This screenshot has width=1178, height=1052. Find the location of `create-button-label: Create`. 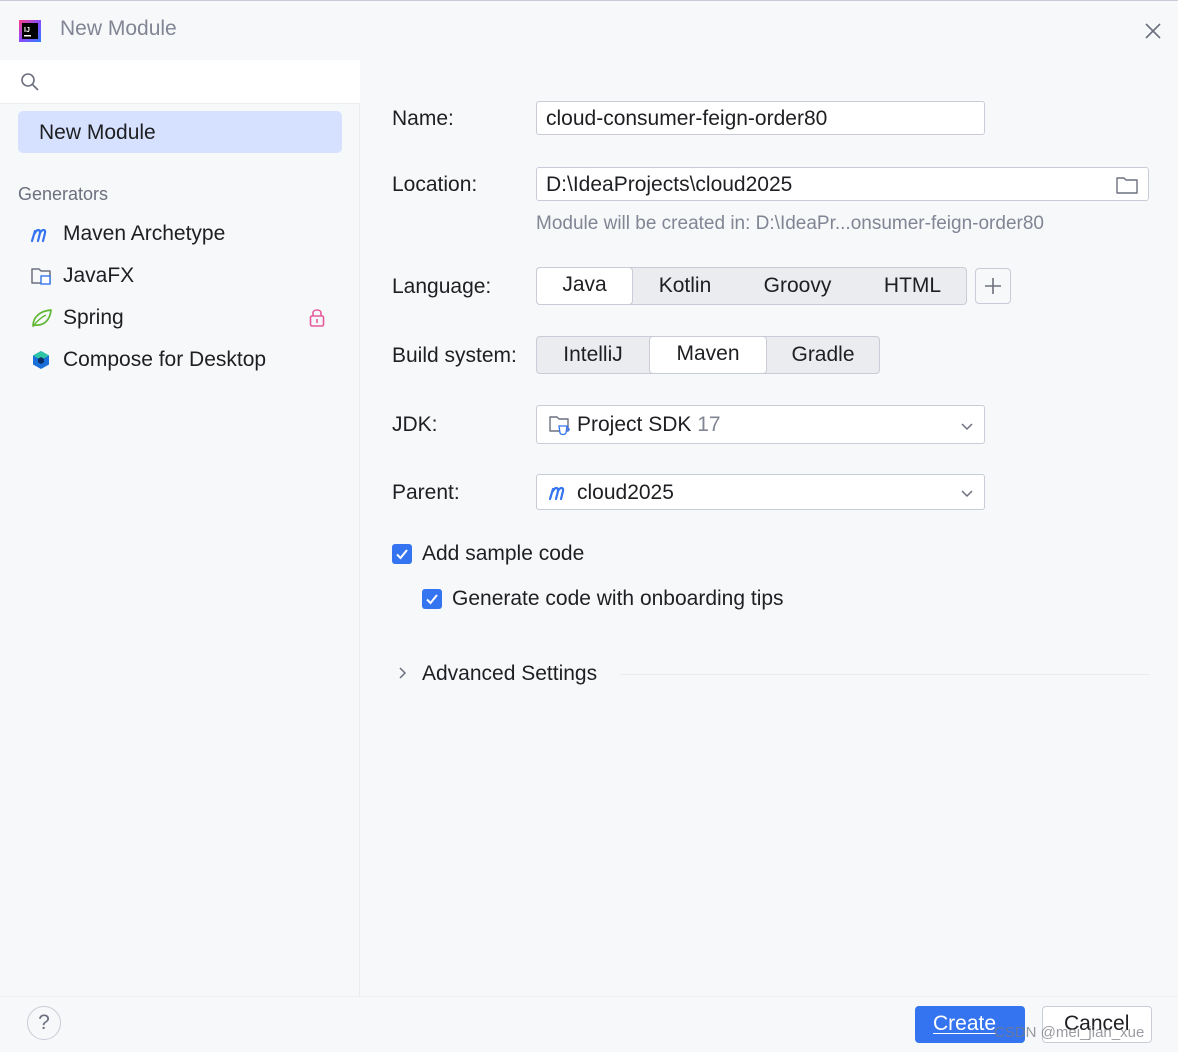

create-button-label: Create is located at coordinates (965, 1023).